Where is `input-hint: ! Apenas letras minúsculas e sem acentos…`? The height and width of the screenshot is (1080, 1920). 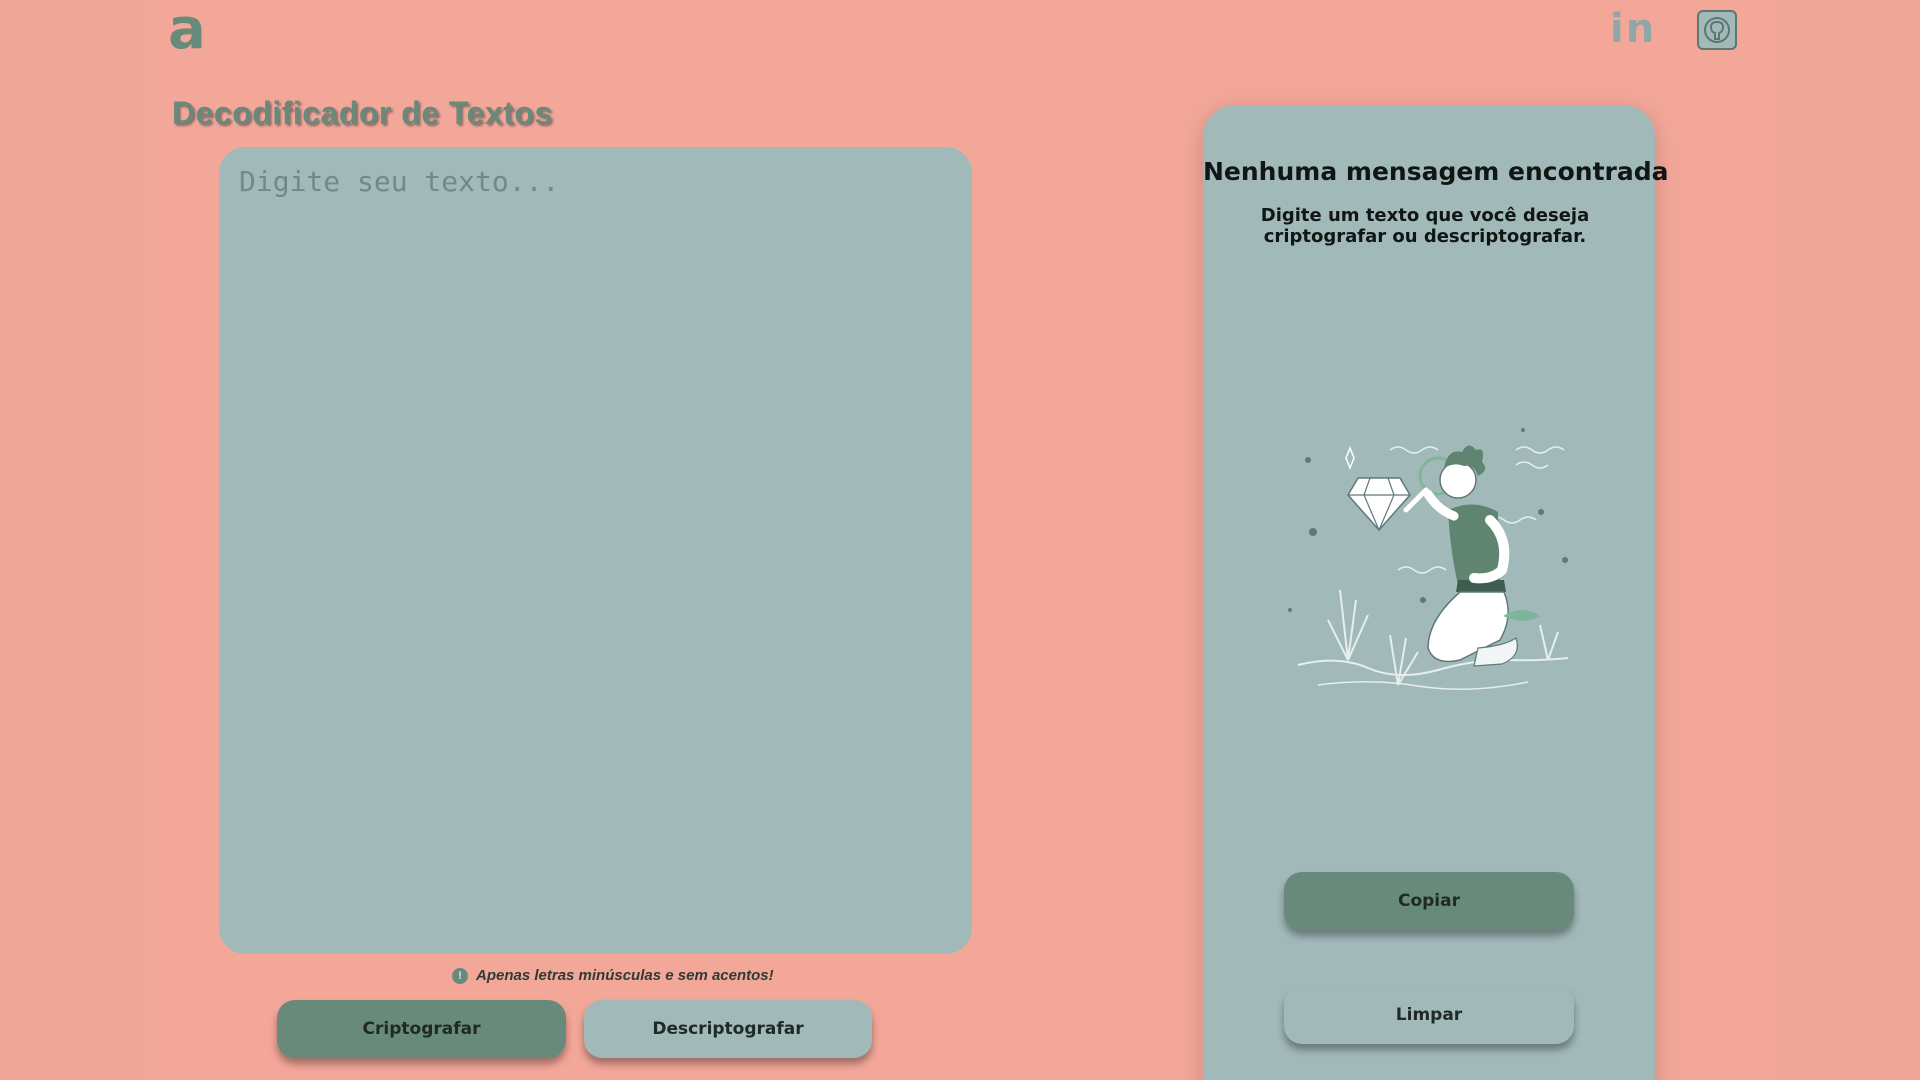 input-hint: ! Apenas letras minúsculas e sem acentos… is located at coordinates (613, 975).